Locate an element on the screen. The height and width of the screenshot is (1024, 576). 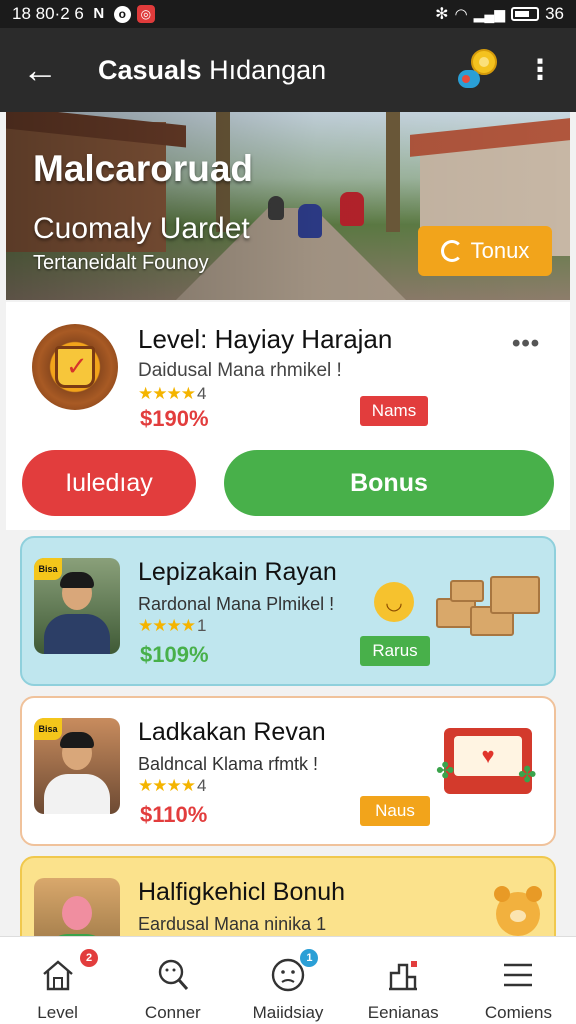
nav-badge: 1 is located at coordinates (309, 958).